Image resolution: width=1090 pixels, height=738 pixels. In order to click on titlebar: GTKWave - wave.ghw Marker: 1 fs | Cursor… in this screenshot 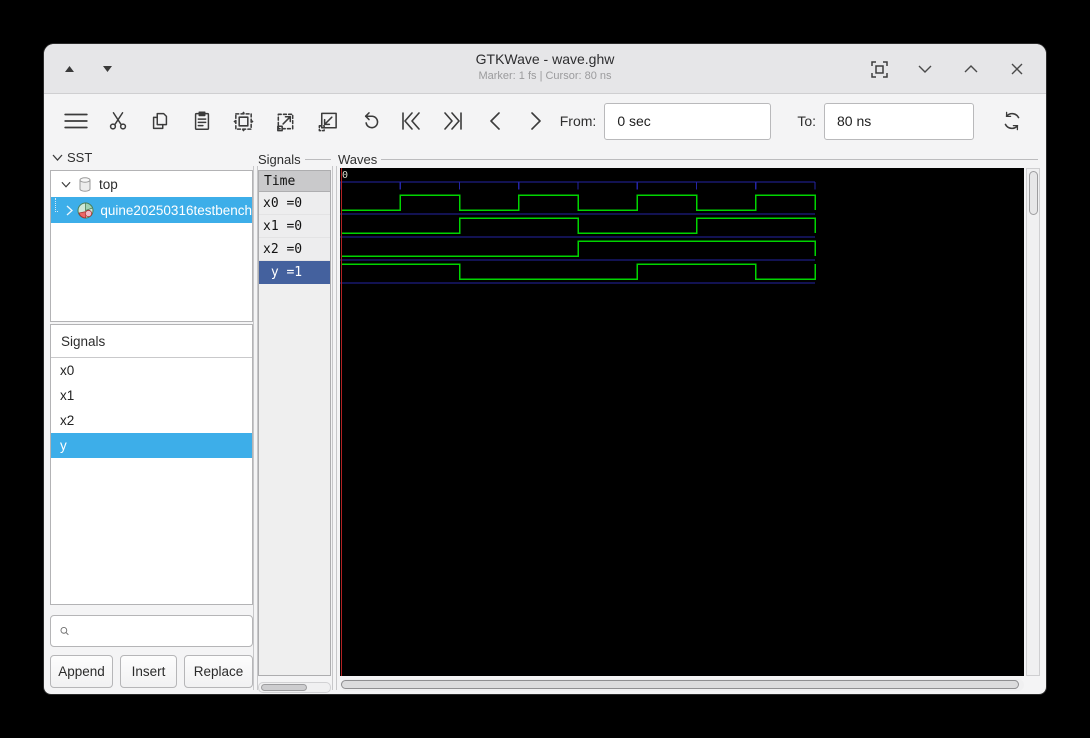, I will do `click(545, 69)`.